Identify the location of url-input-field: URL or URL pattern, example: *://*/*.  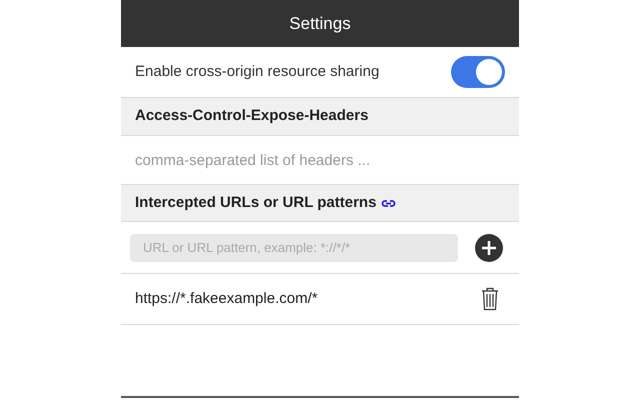
(294, 248).